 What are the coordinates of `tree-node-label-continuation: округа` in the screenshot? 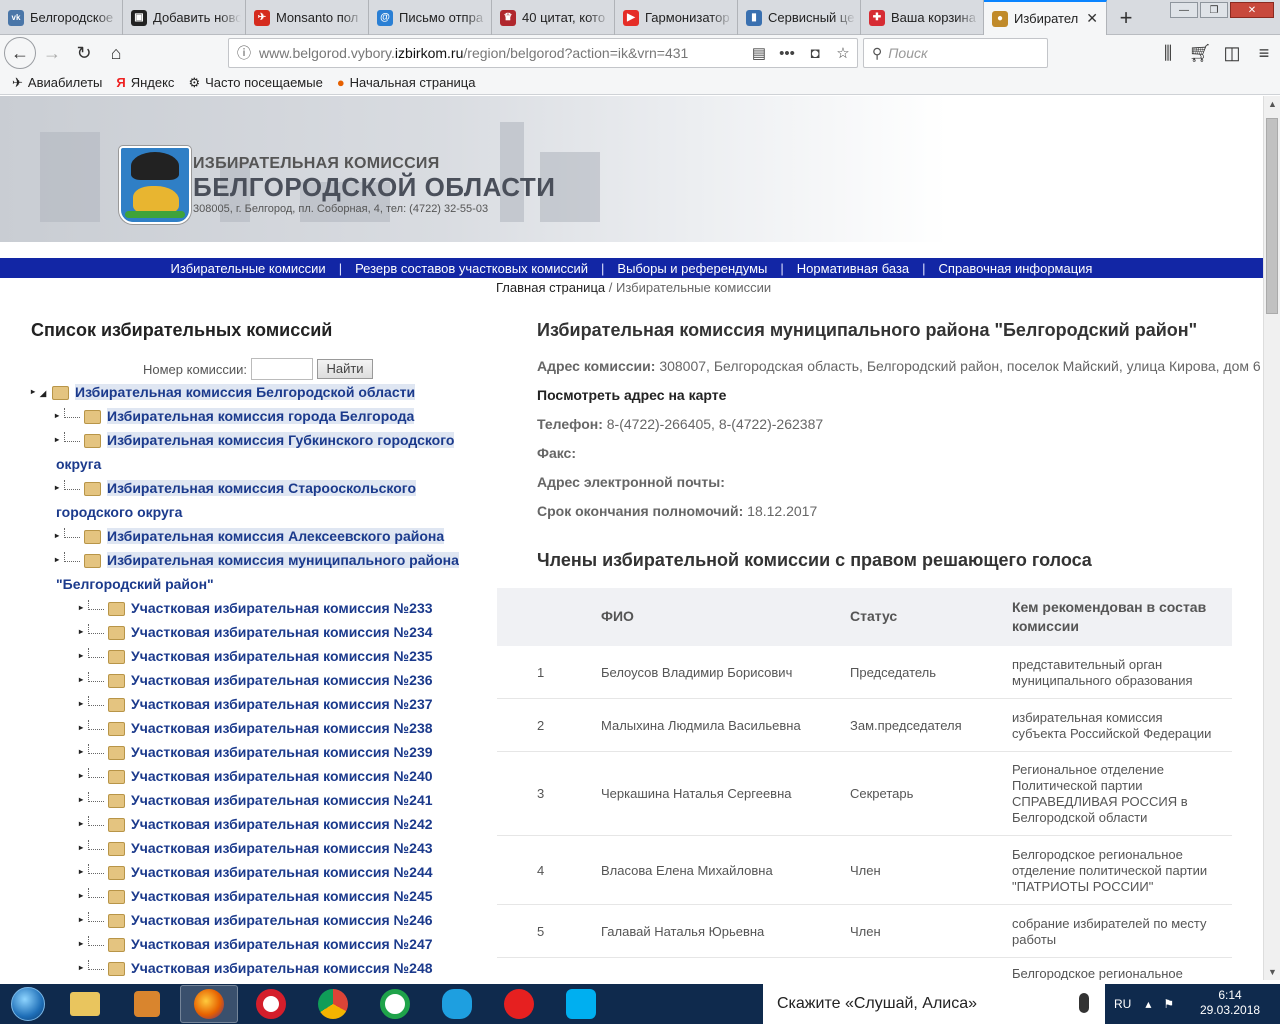 It's located at (78, 464).